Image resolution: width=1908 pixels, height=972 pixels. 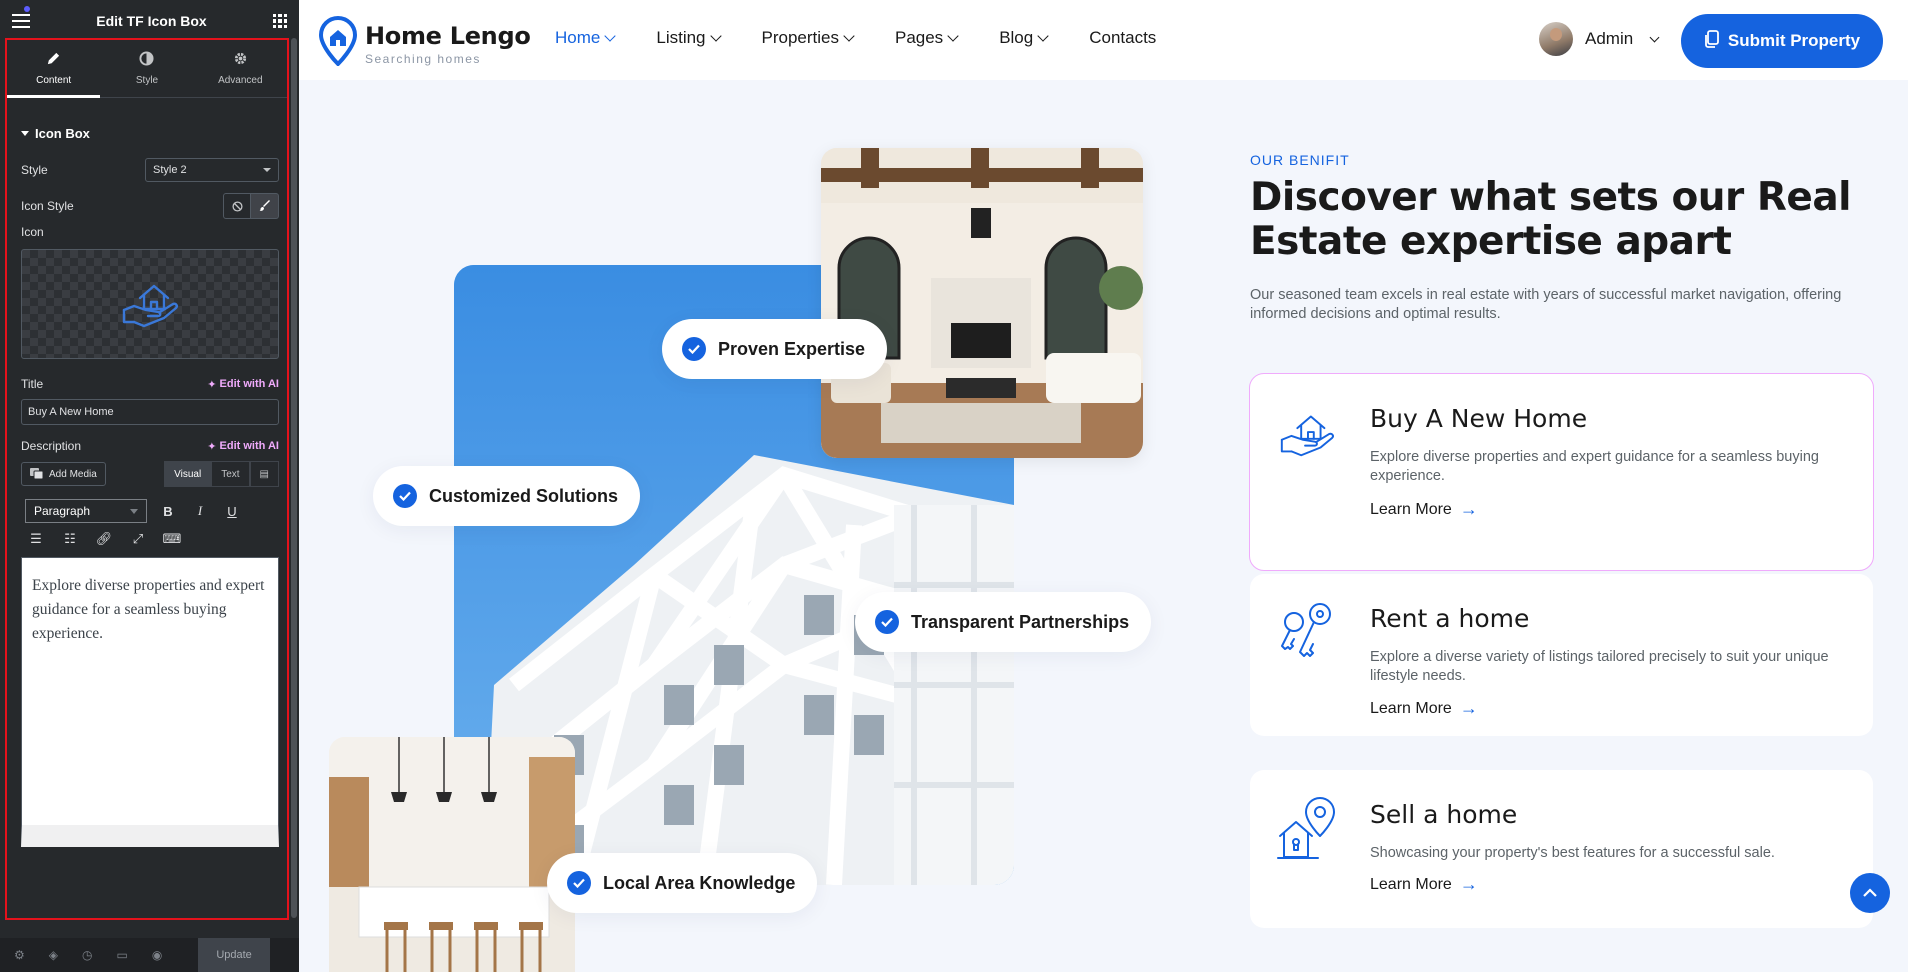 I want to click on submit-property-button: Submit Property, so click(x=1782, y=41).